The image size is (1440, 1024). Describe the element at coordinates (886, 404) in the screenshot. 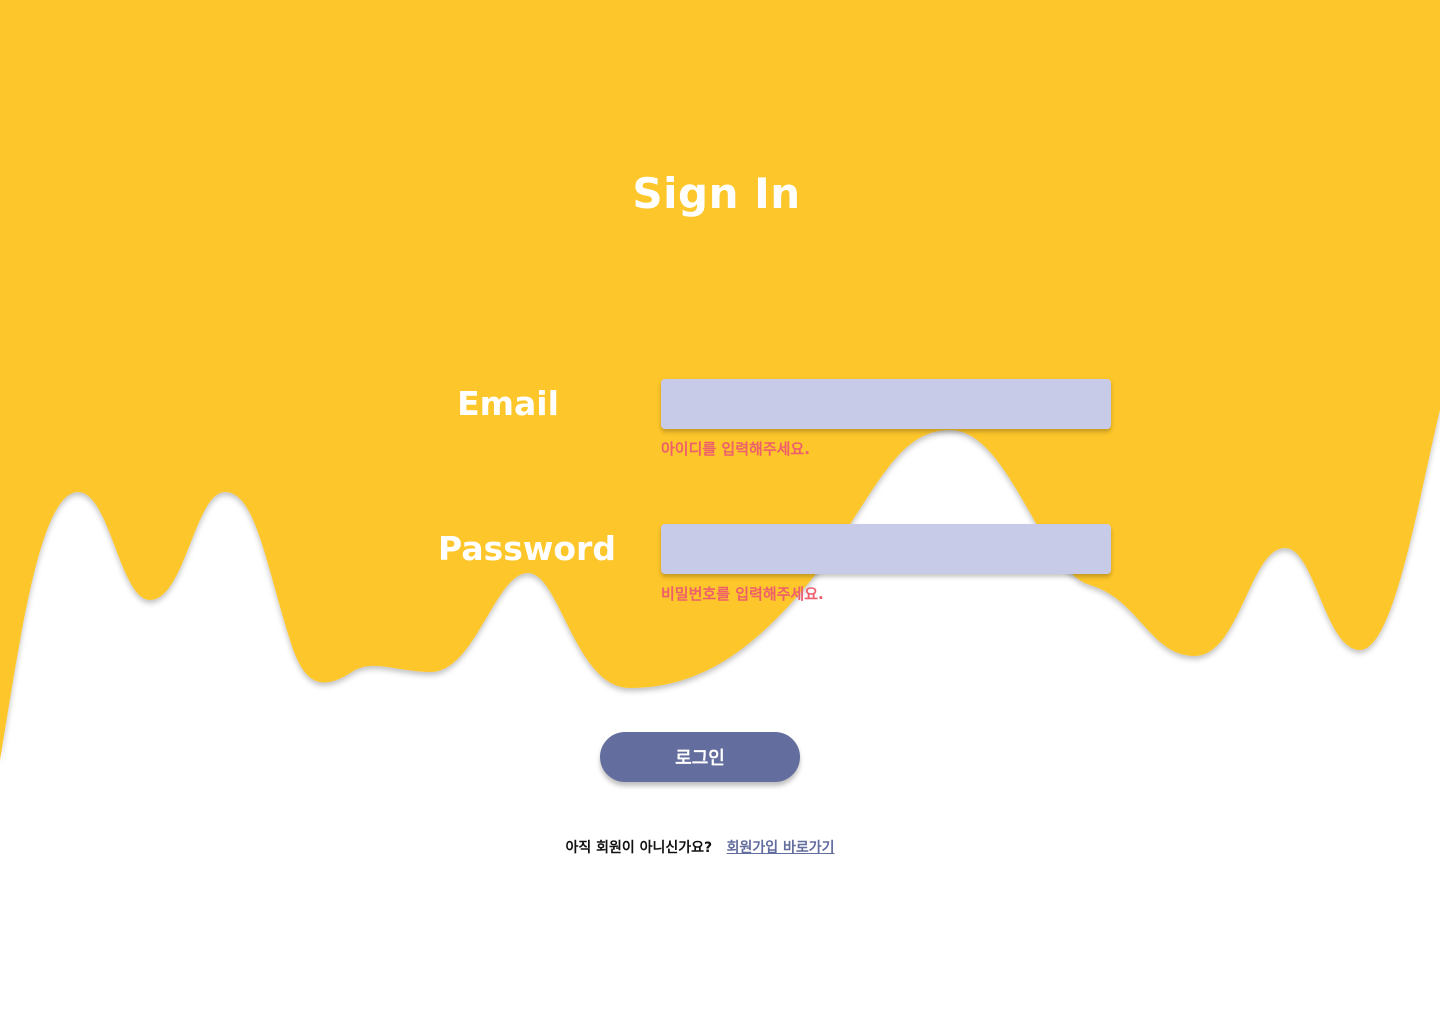

I see `email-input` at that location.